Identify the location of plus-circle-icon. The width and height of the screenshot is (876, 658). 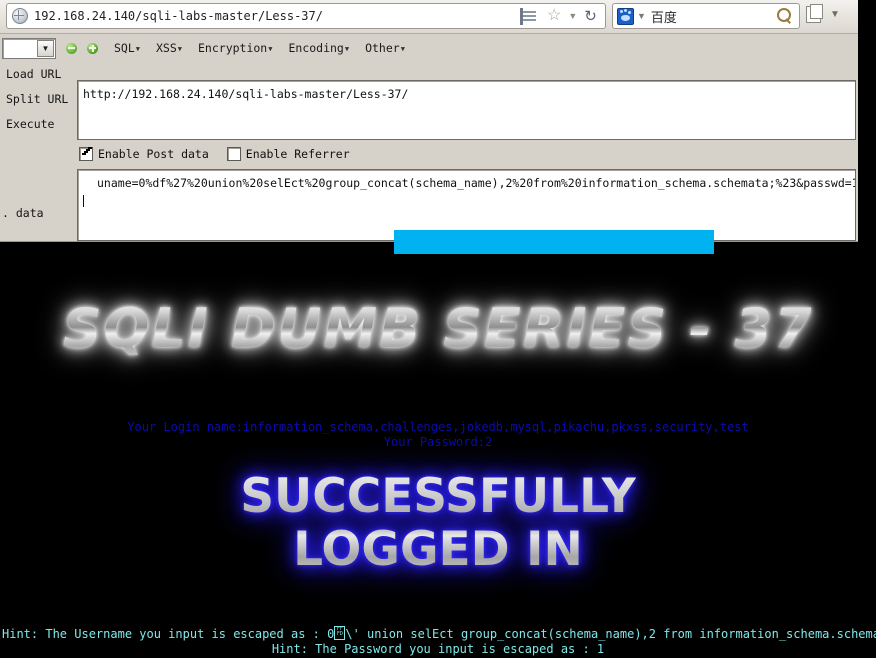
(92, 48).